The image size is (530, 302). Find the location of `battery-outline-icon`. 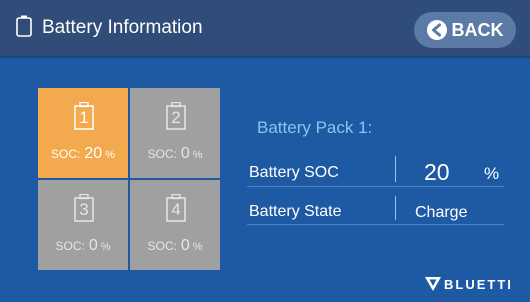

battery-outline-icon is located at coordinates (24, 26).